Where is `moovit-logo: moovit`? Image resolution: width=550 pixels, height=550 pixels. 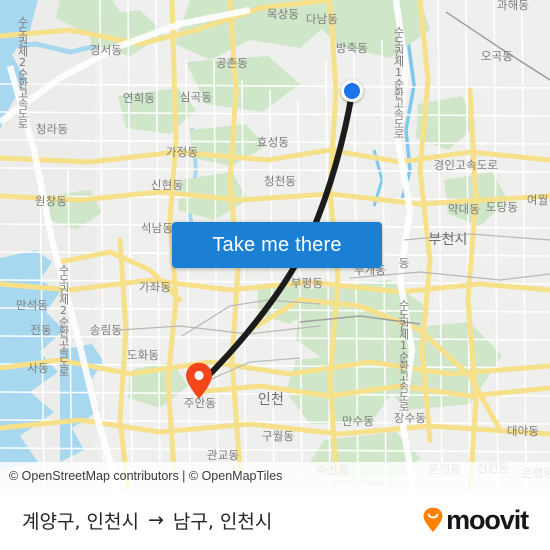 moovit-logo: moovit is located at coordinates (475, 519).